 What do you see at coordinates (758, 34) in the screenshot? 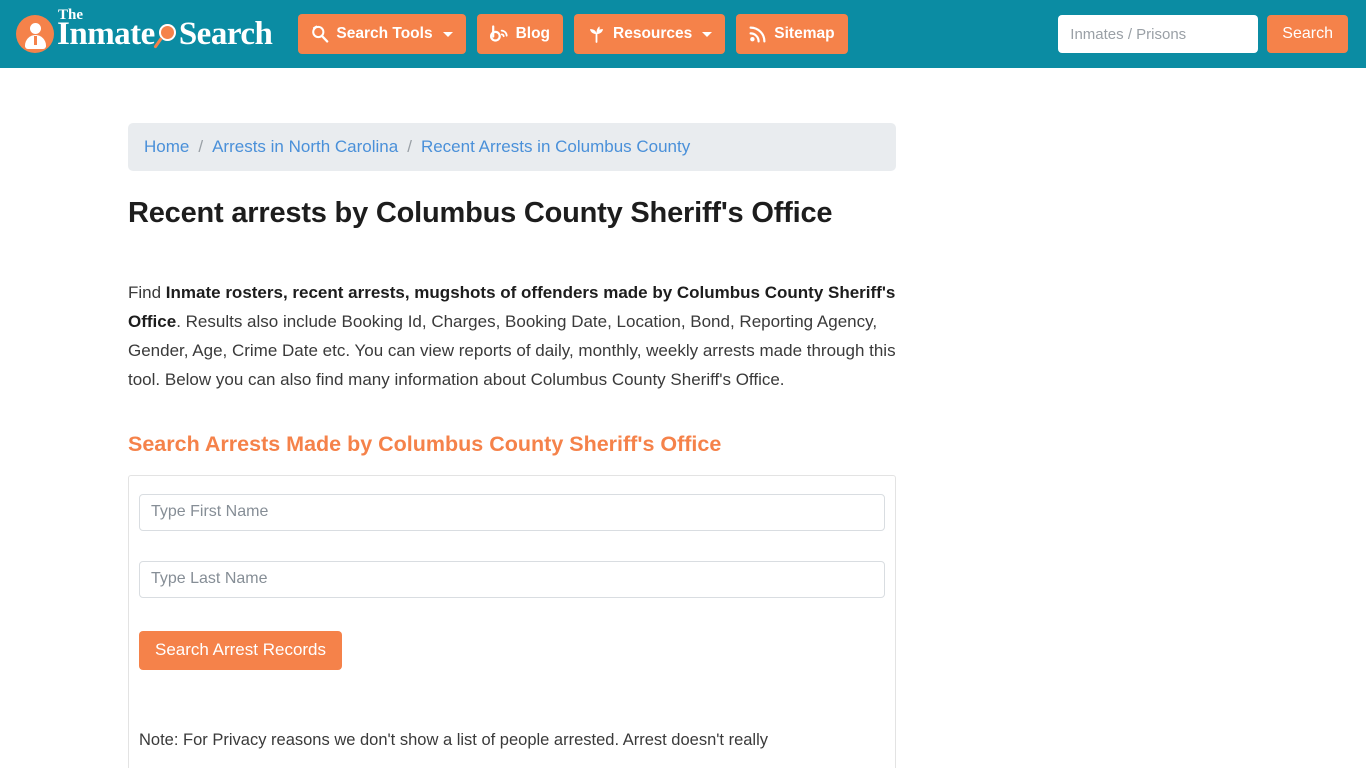
I see `rss-icon` at bounding box center [758, 34].